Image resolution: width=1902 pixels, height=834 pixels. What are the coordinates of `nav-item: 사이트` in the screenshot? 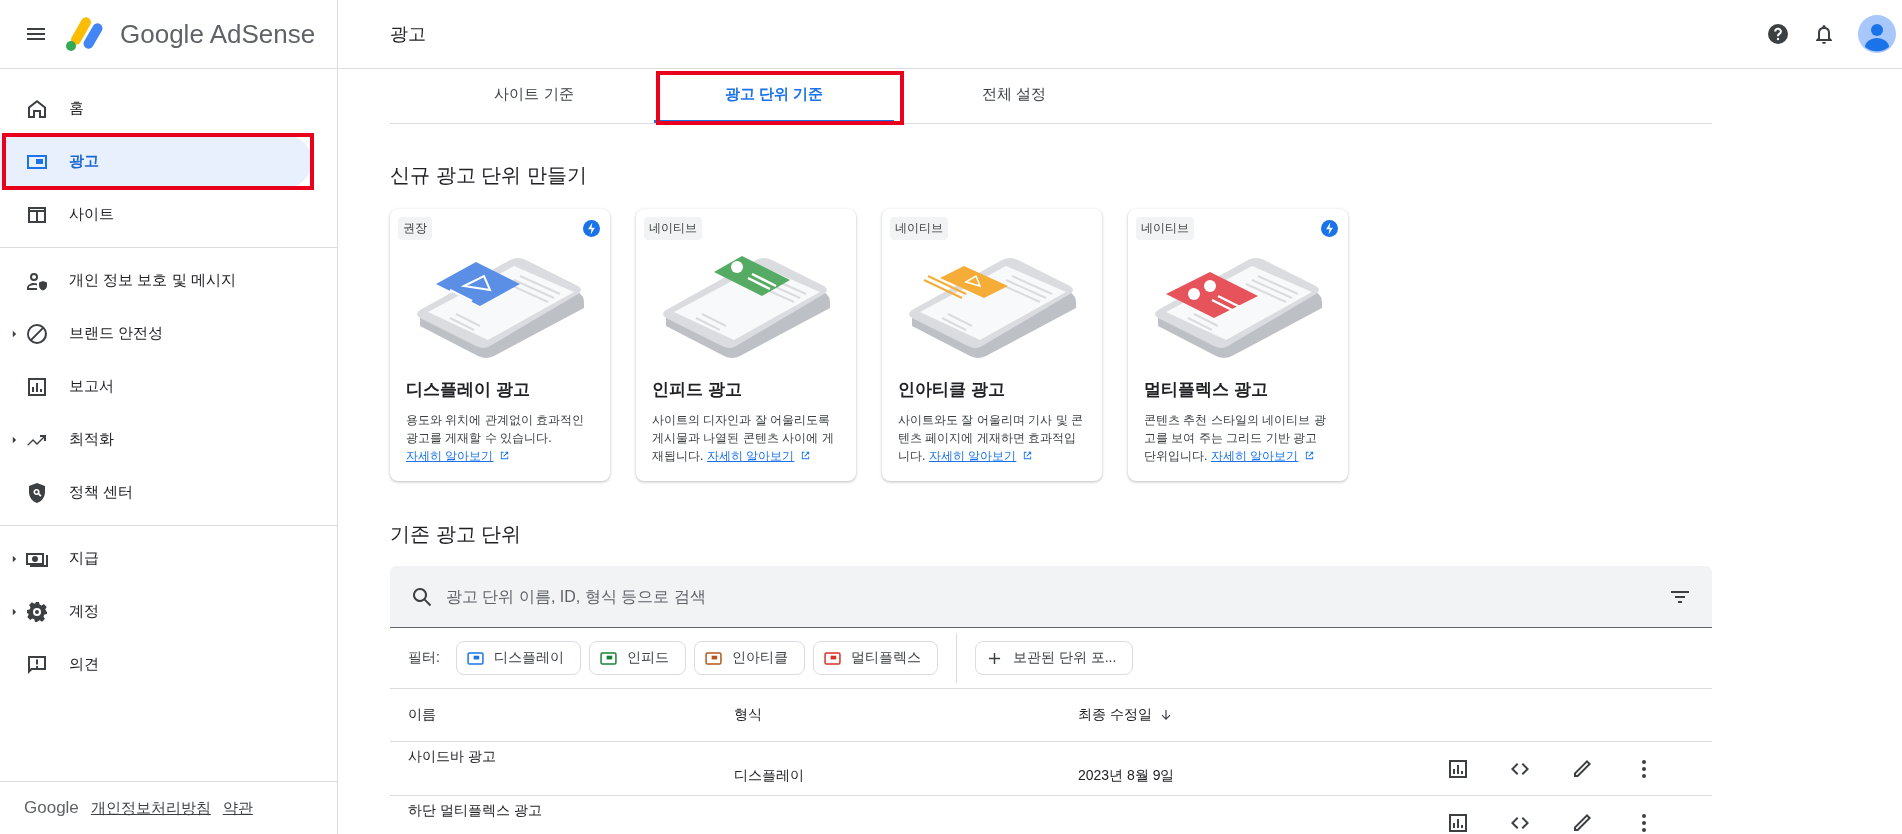 It's located at (156, 214).